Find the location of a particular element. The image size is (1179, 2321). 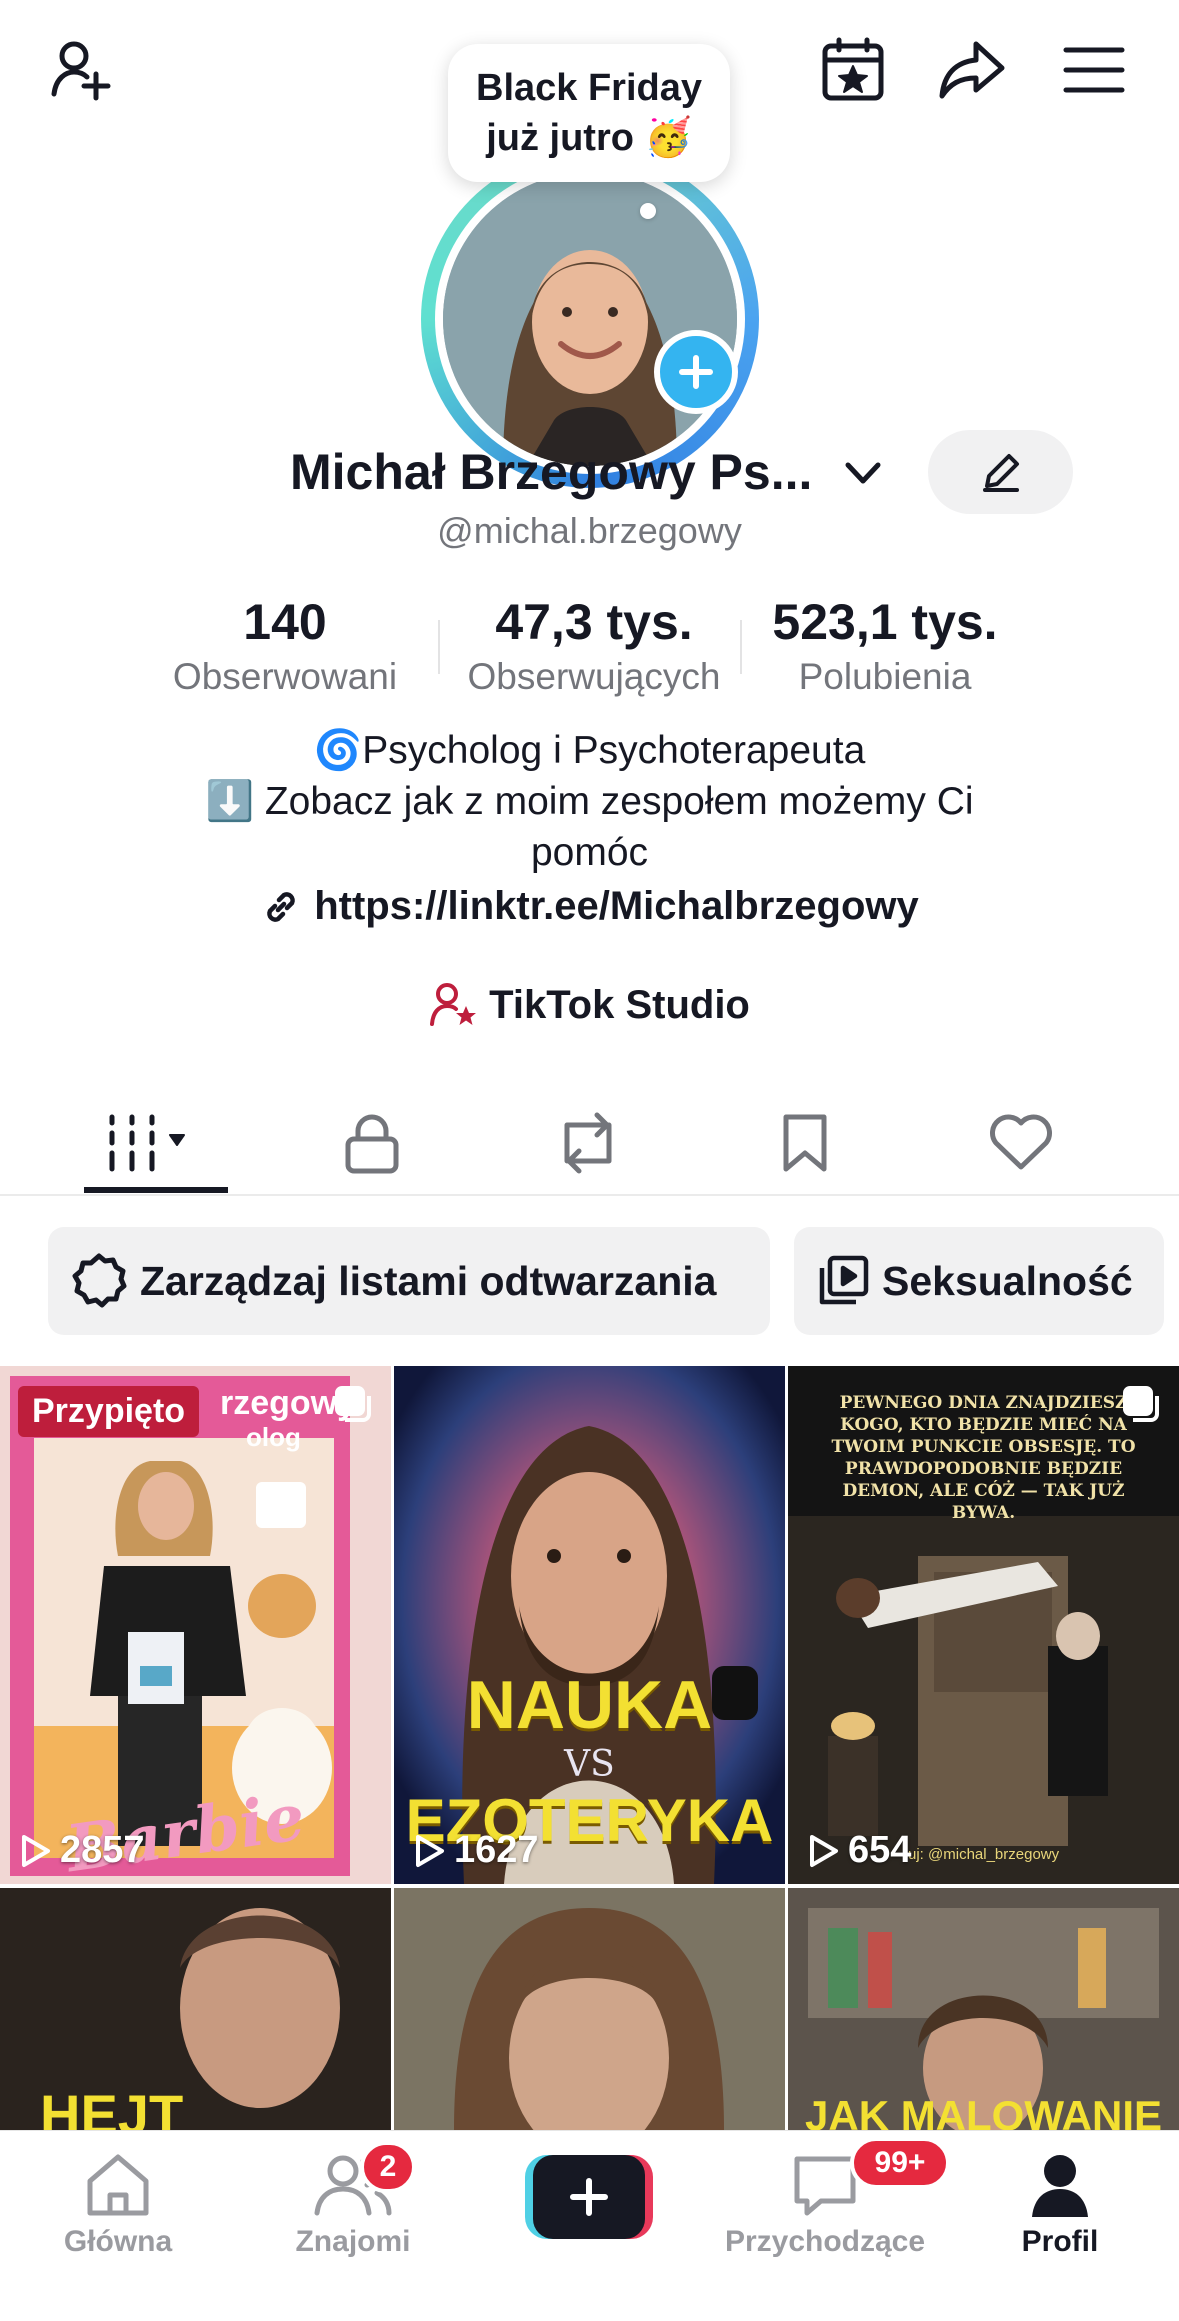

link-icon is located at coordinates (281, 906).